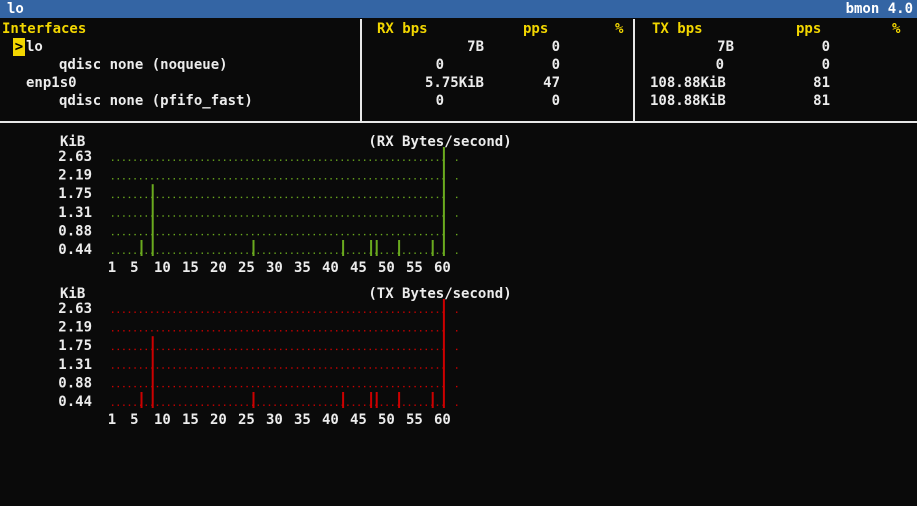  I want to click on y-tick-label: 1.31, so click(75, 365).